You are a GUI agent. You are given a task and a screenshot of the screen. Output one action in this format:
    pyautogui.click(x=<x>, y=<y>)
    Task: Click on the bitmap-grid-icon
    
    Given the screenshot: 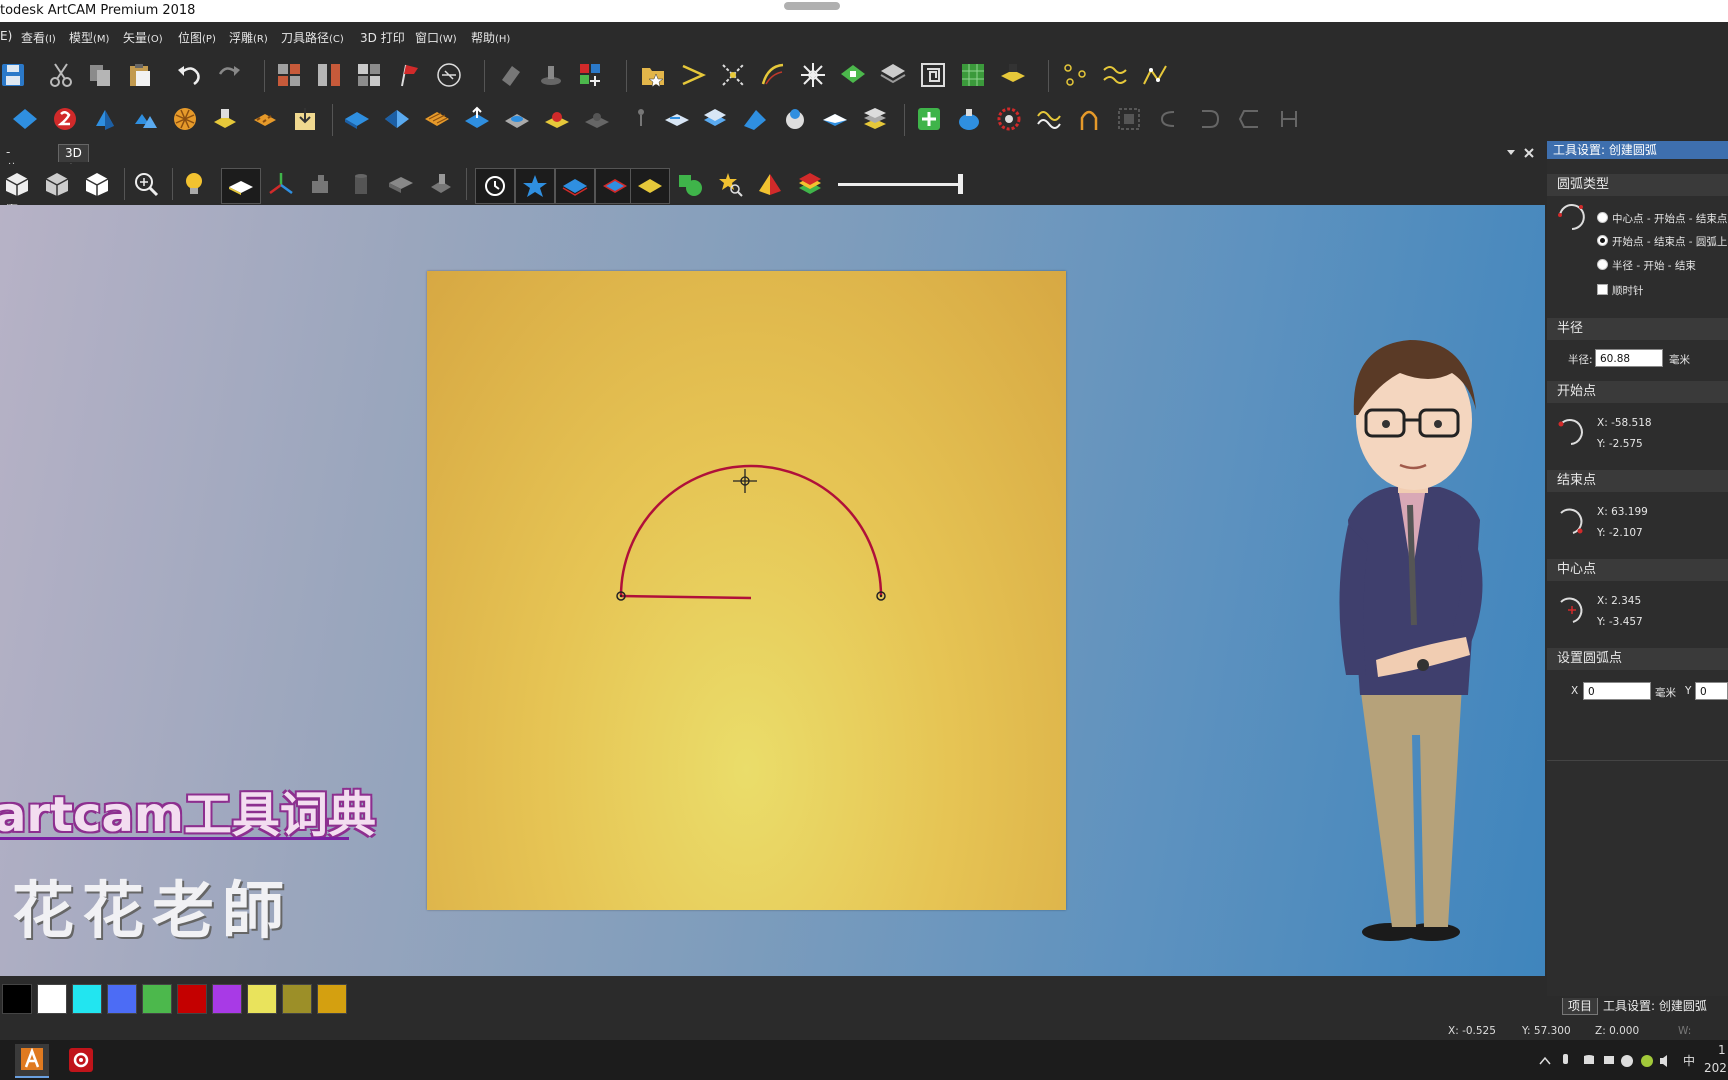 What is the action you would take?
    pyautogui.click(x=289, y=75)
    